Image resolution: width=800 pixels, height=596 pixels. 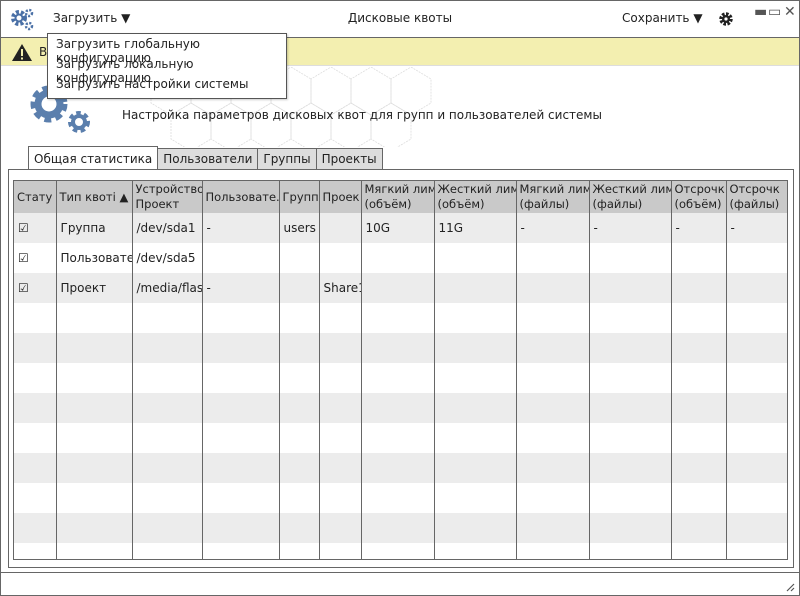 What do you see at coordinates (241, 197) in the screenshot?
I see `column-header: Пользовате.` at bounding box center [241, 197].